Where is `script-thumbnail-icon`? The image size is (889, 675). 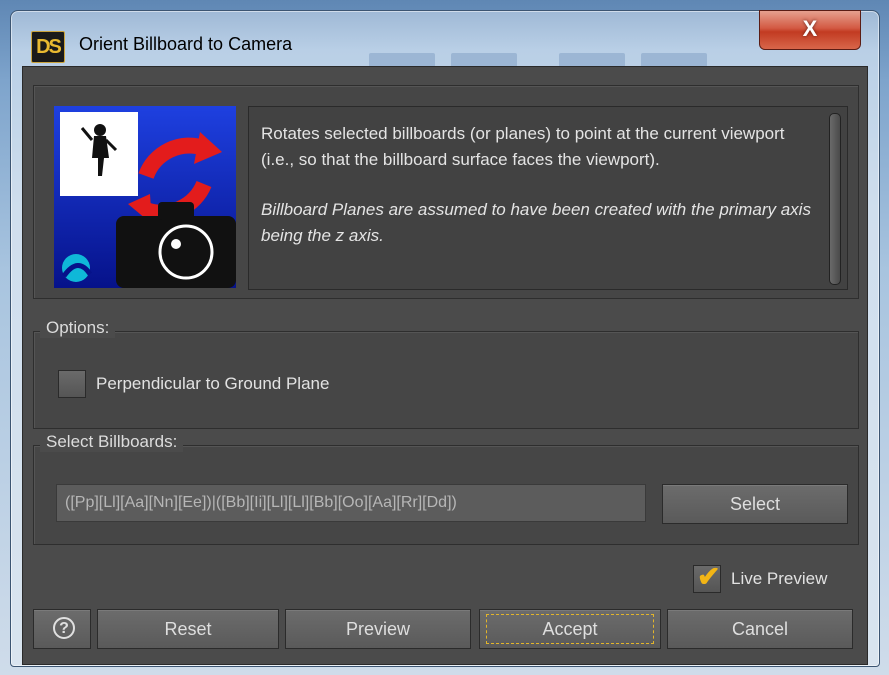
script-thumbnail-icon is located at coordinates (145, 197).